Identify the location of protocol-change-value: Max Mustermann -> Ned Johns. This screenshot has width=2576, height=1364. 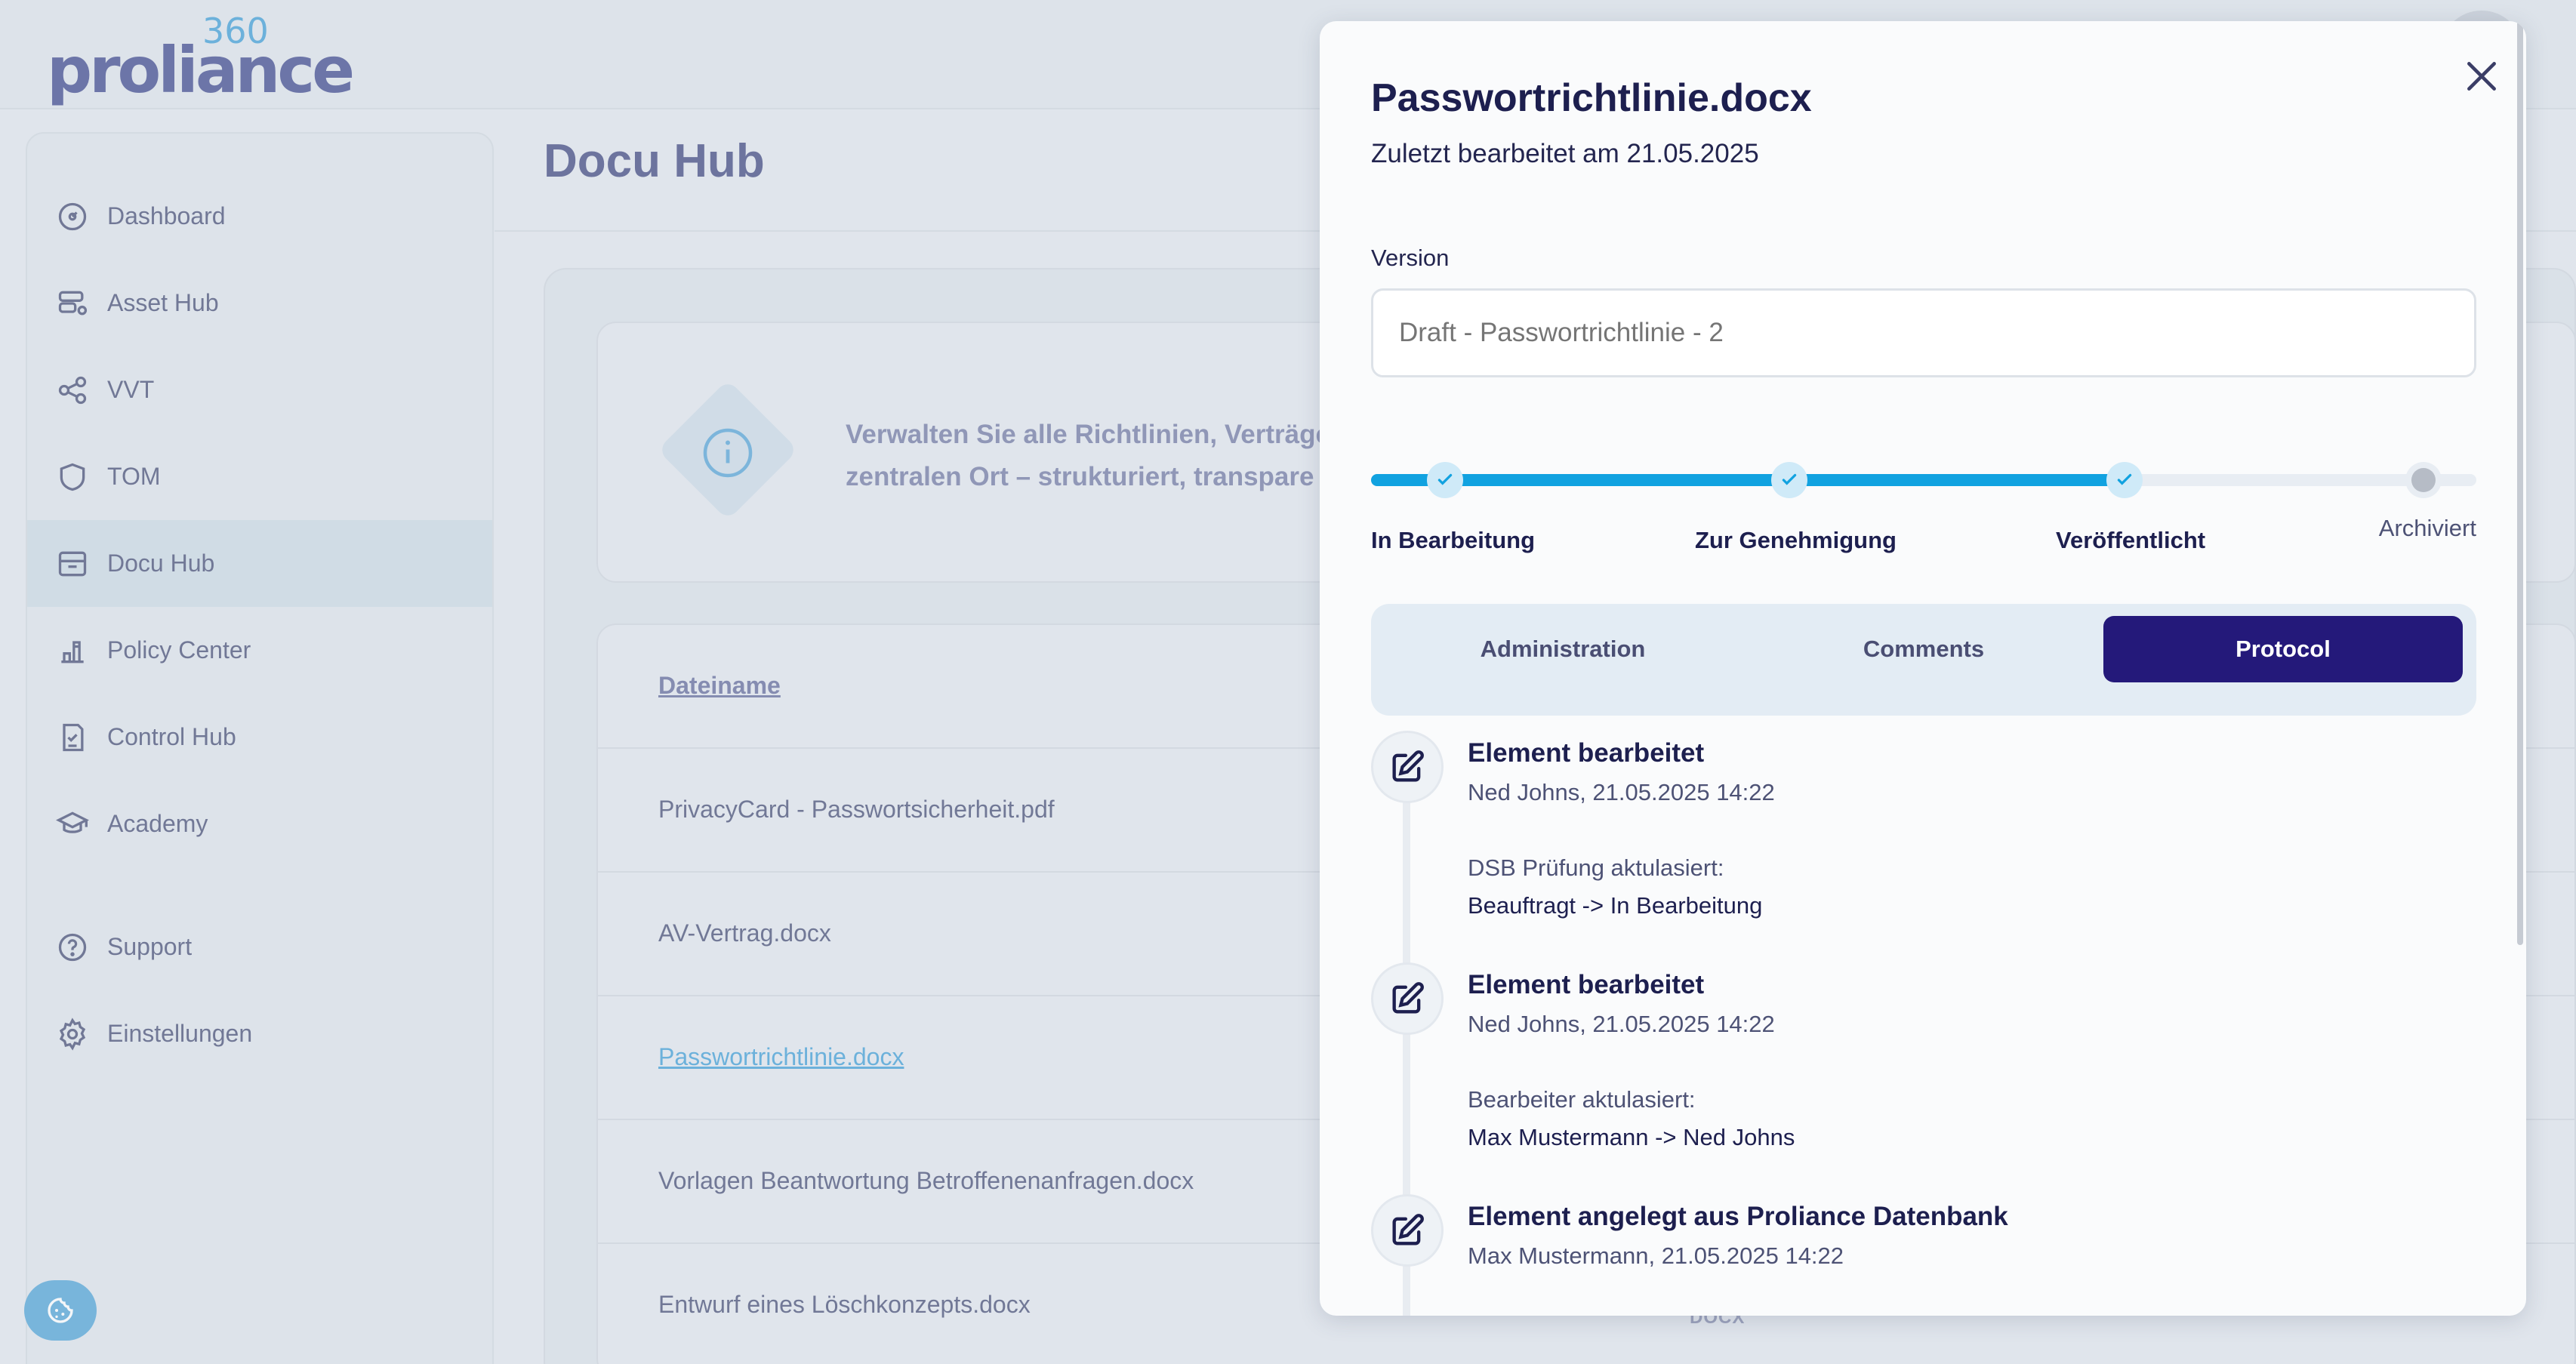
(1631, 1137).